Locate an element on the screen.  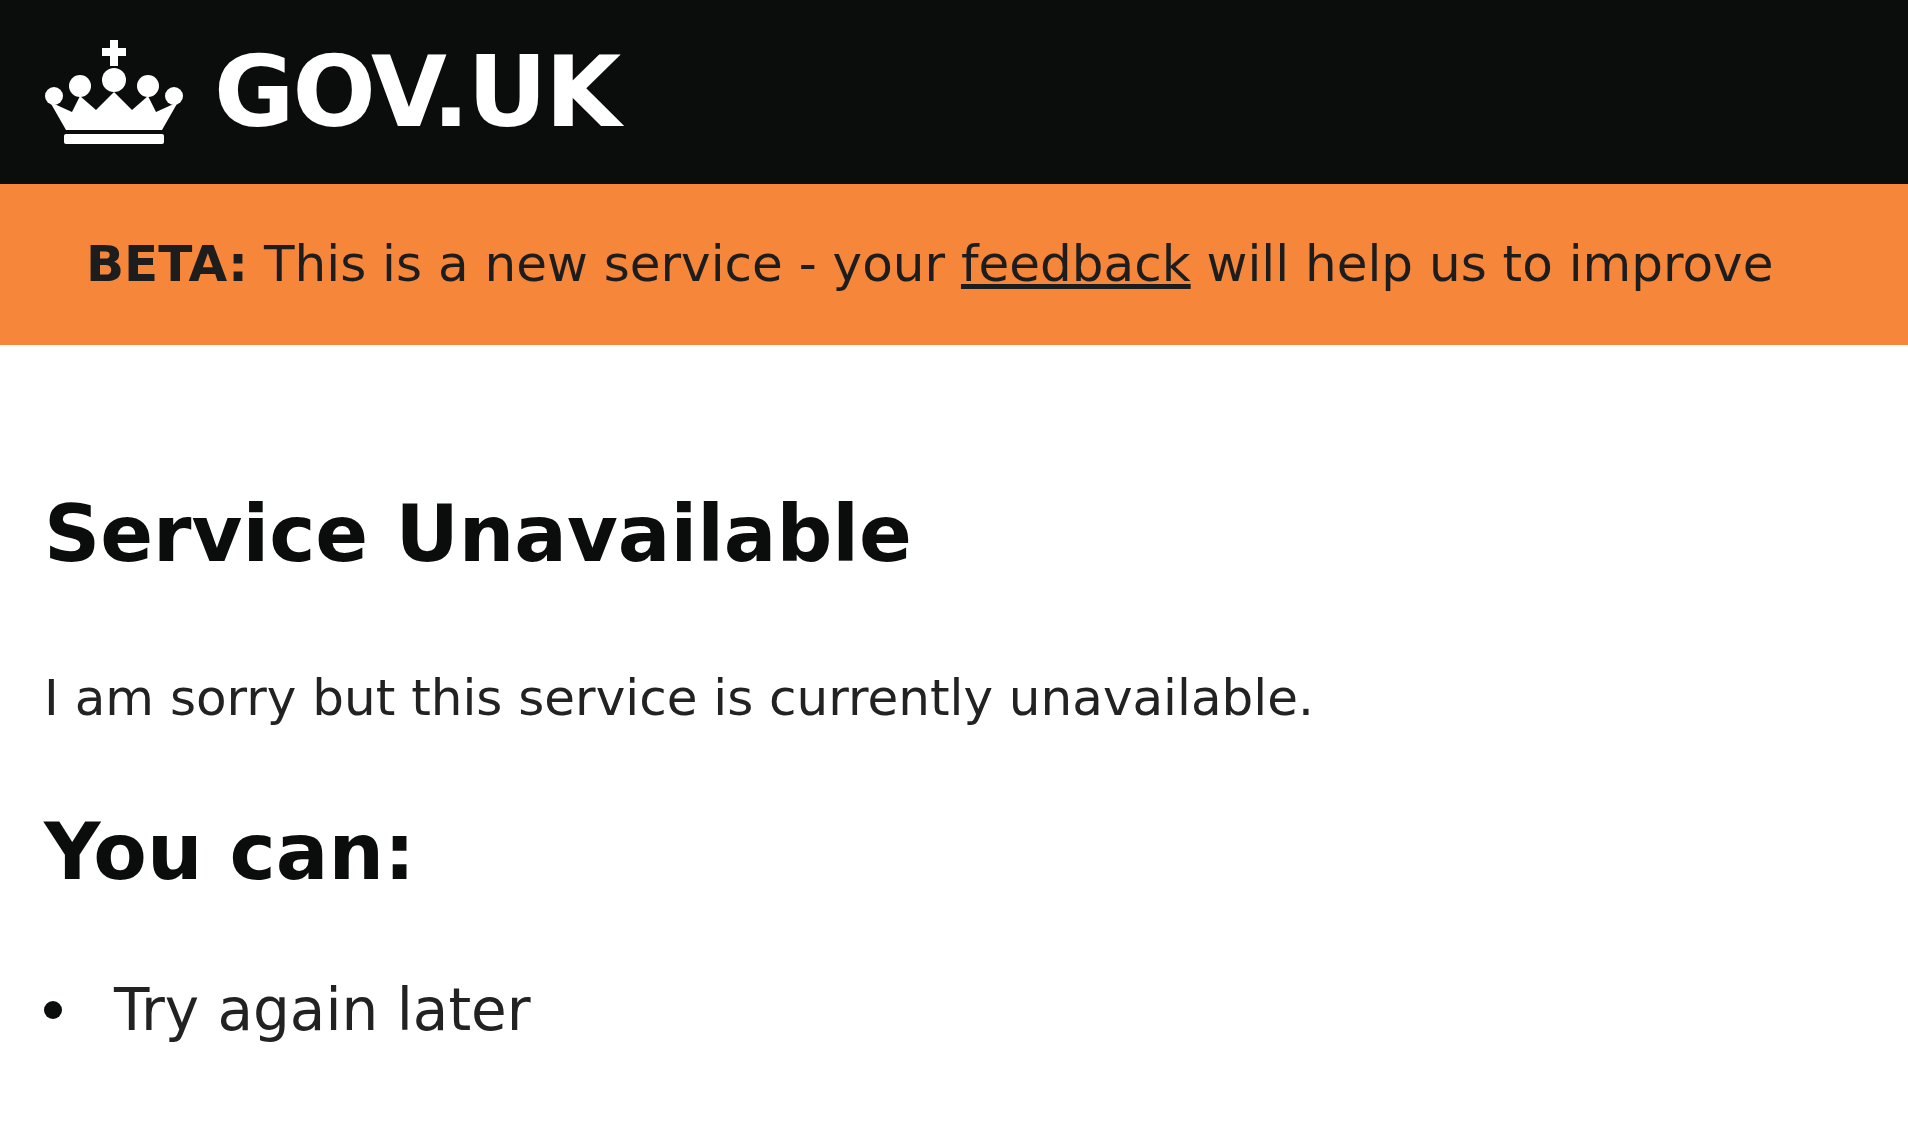
page-title: Service Unavailable is located at coordinates (478, 534).